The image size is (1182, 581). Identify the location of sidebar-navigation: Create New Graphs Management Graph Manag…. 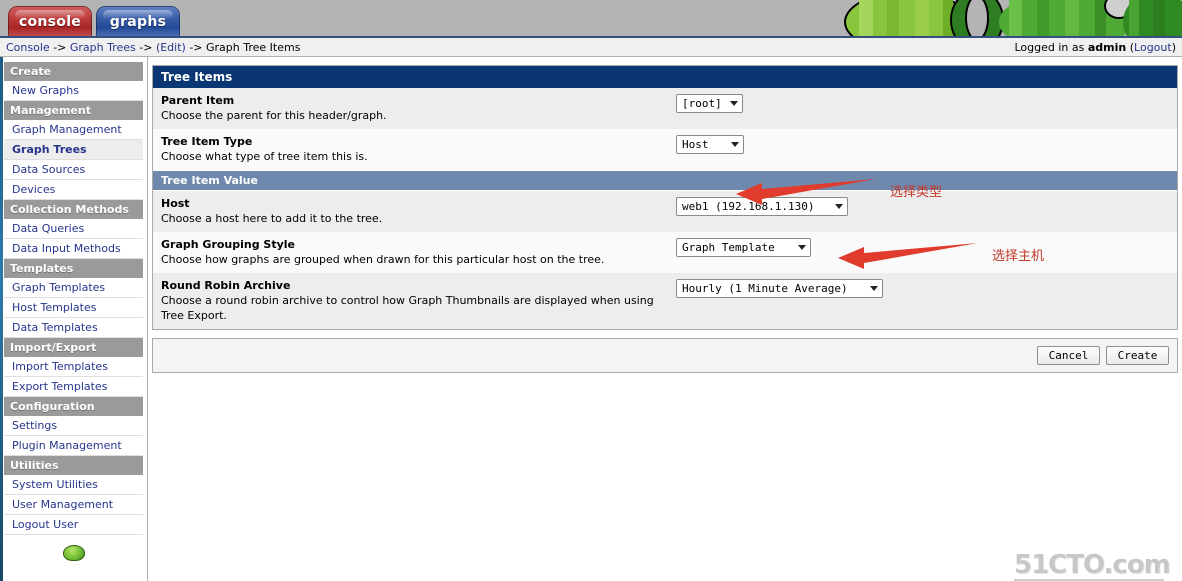
(74, 319).